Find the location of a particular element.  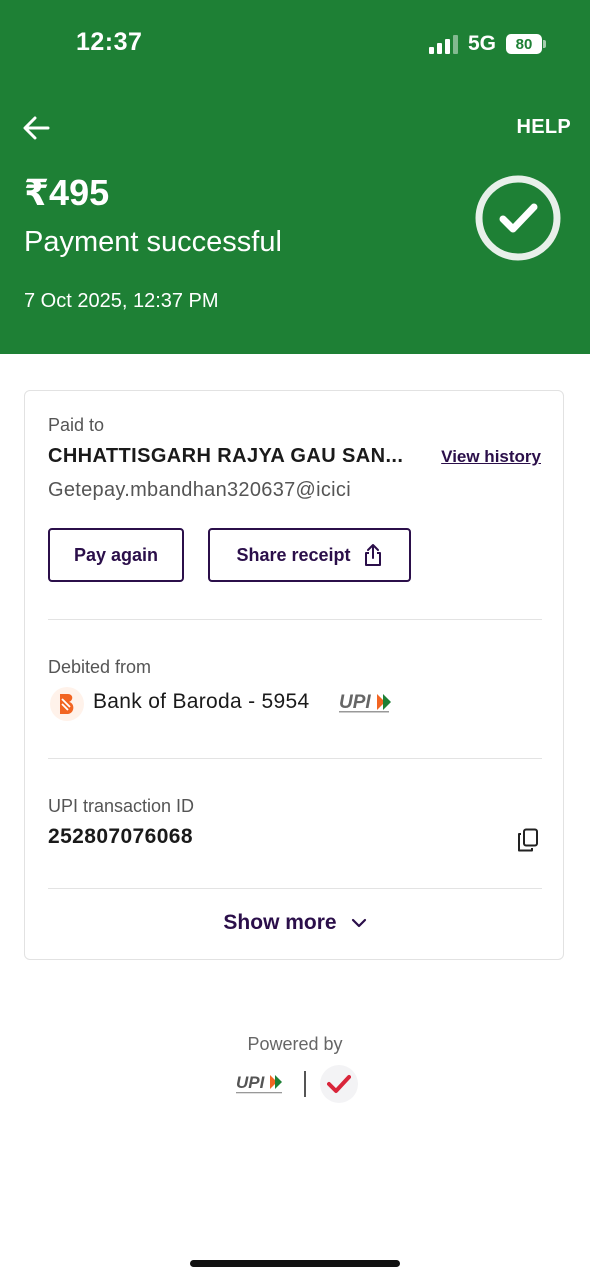

debit-account: Bank of Baroda - 5954 is located at coordinates (201, 701).